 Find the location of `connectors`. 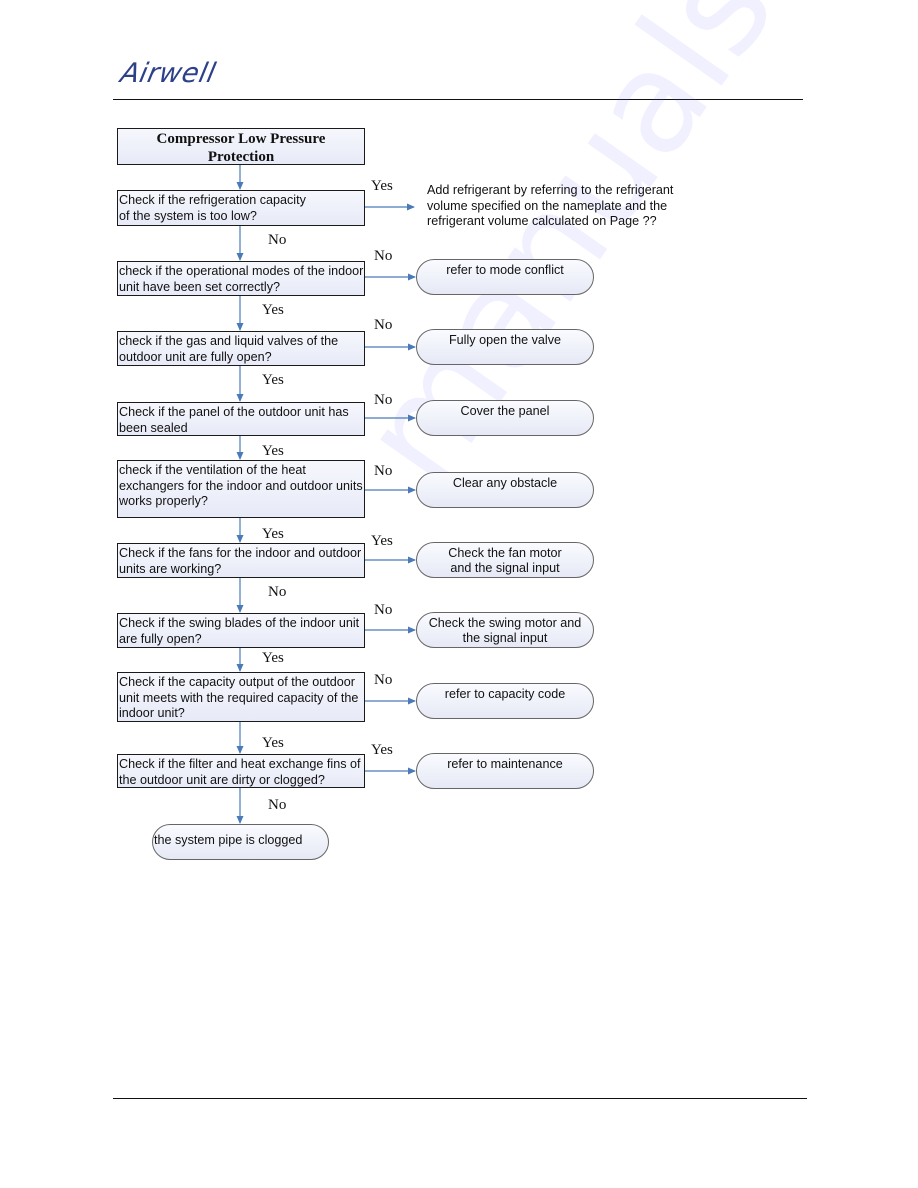

connectors is located at coordinates (326, 494).